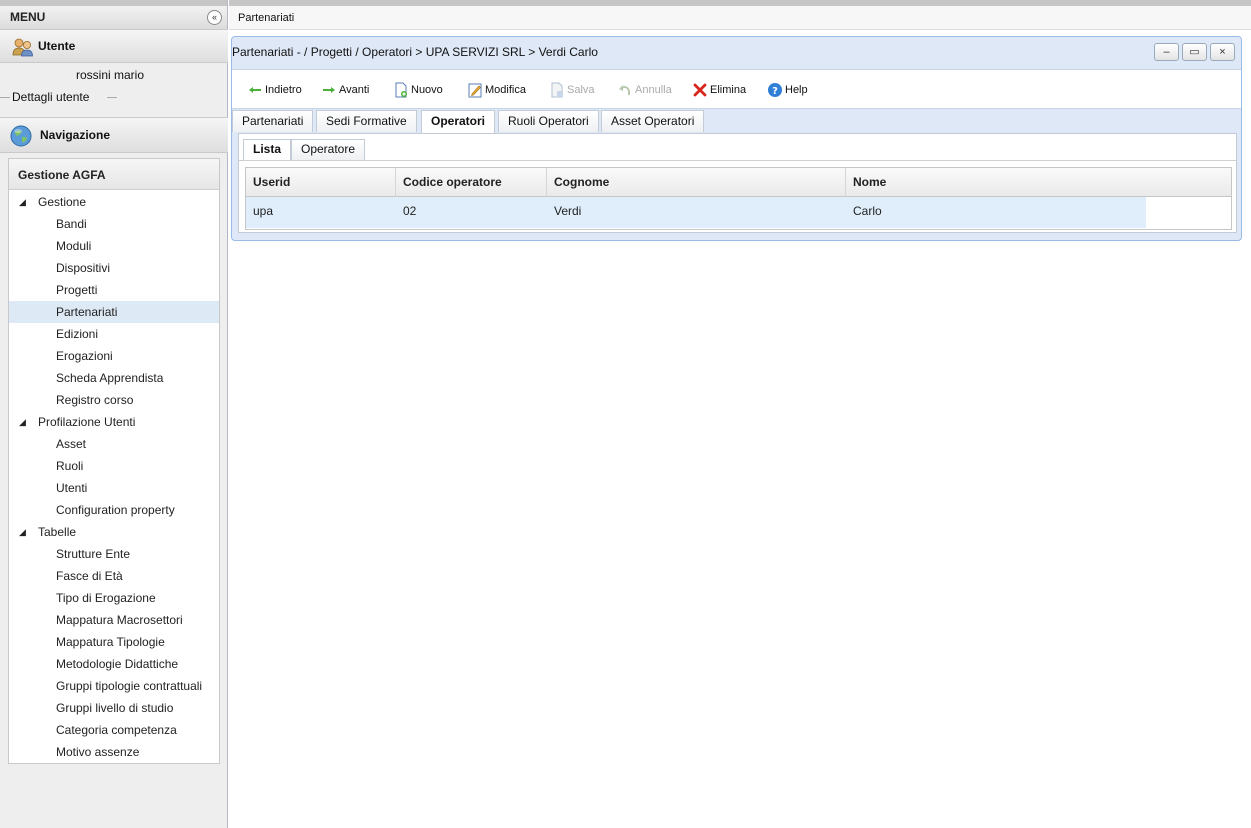 The height and width of the screenshot is (828, 1251). I want to click on tree-item-label: Scheda Apprendista, so click(110, 378).